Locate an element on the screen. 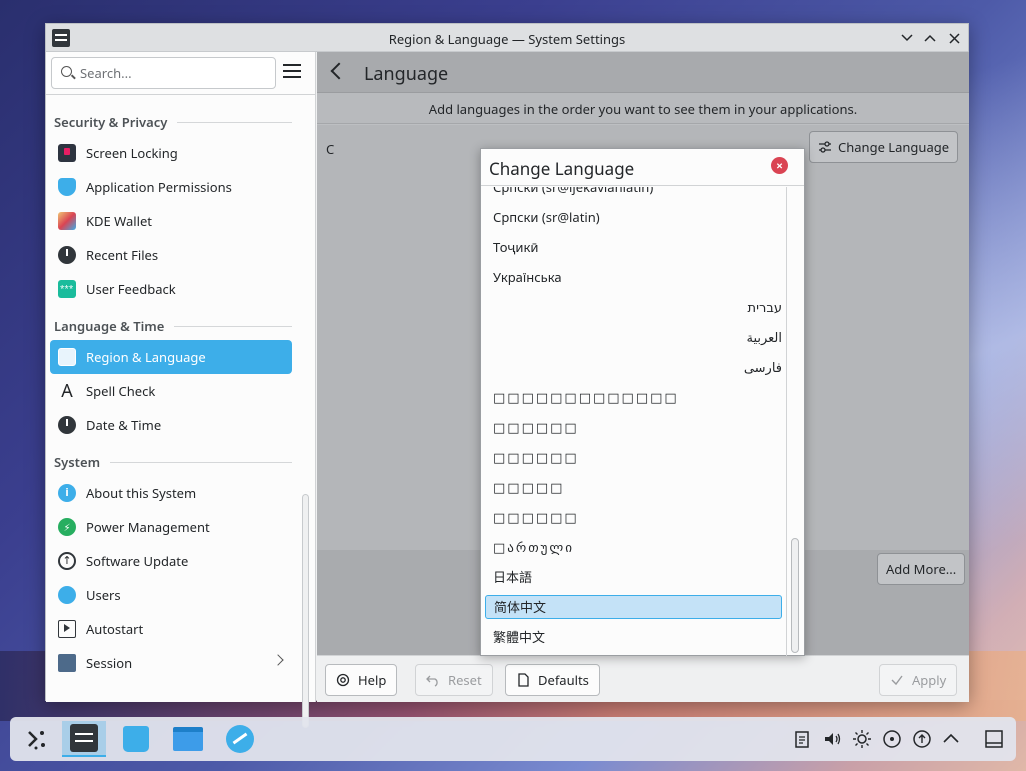 The width and height of the screenshot is (1026, 771). spell-check-icon: A is located at coordinates (67, 391).